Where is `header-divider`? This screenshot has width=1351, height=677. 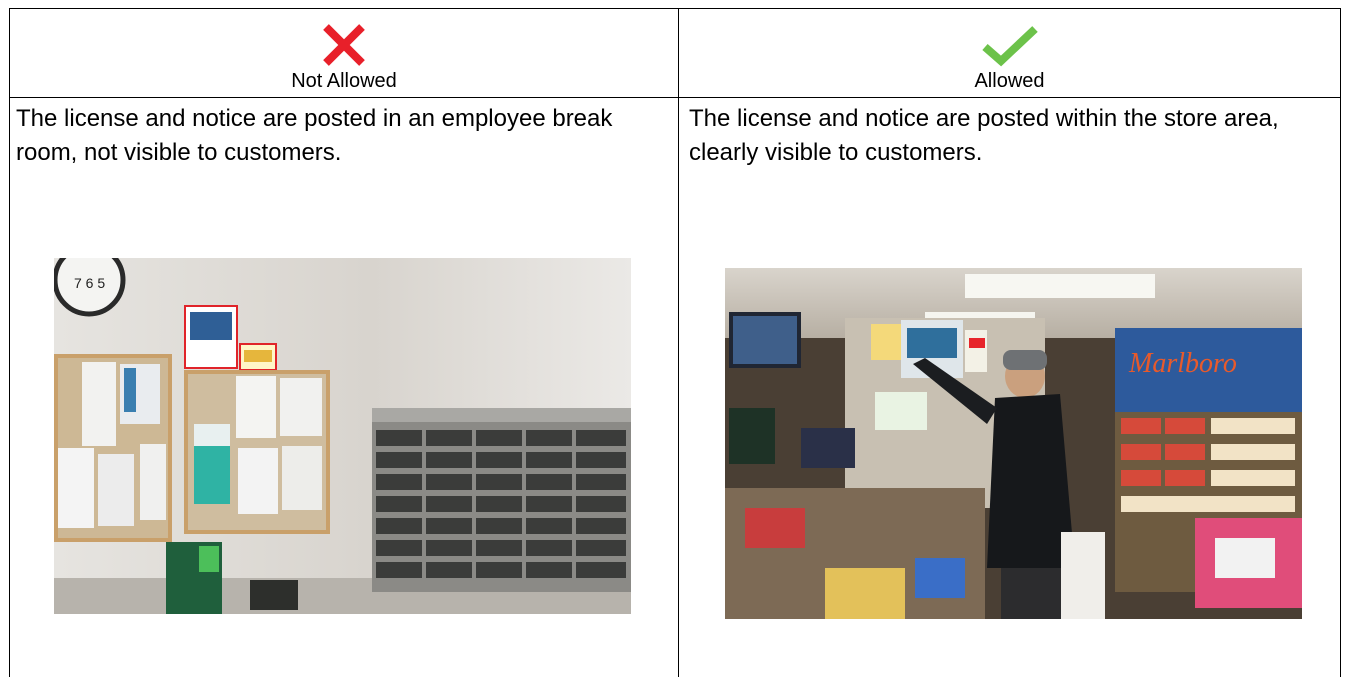 header-divider is located at coordinates (675, 97).